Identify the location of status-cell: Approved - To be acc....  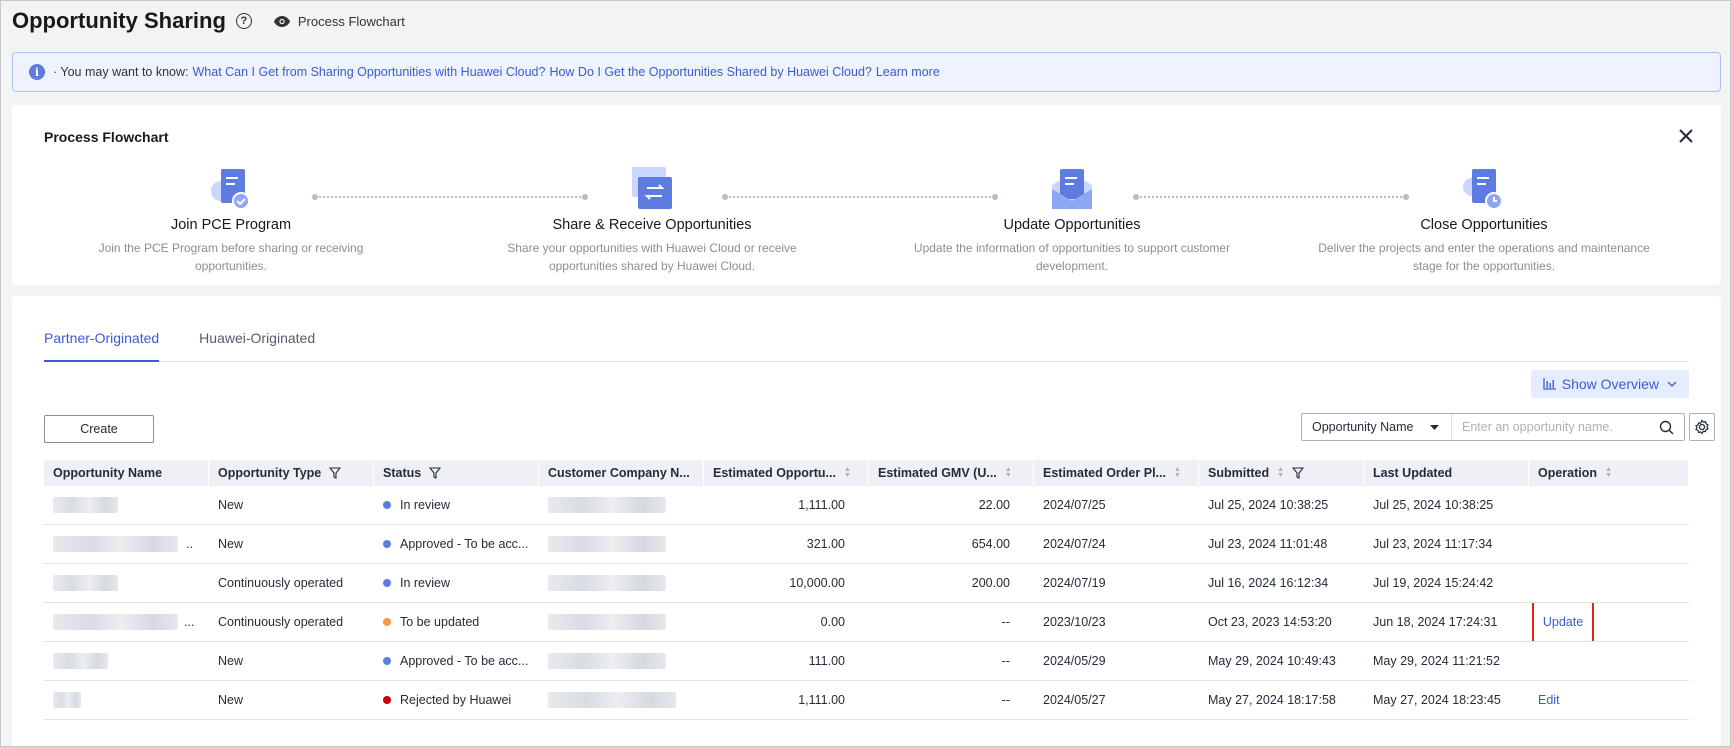
(456, 661).